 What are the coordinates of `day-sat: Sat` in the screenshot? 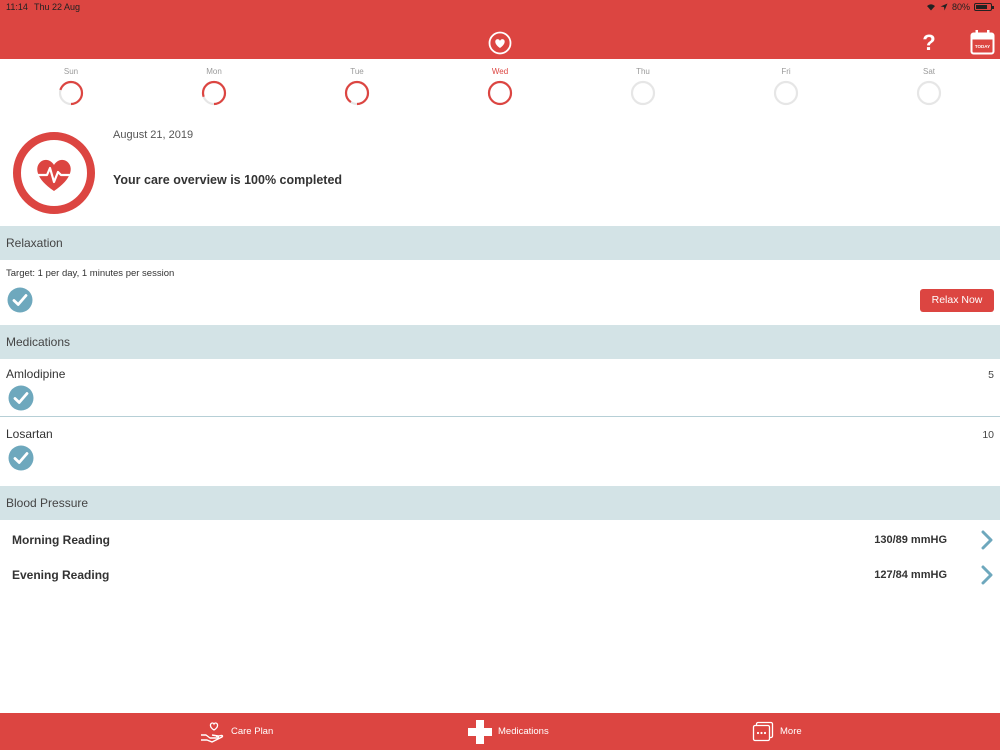 It's located at (929, 86).